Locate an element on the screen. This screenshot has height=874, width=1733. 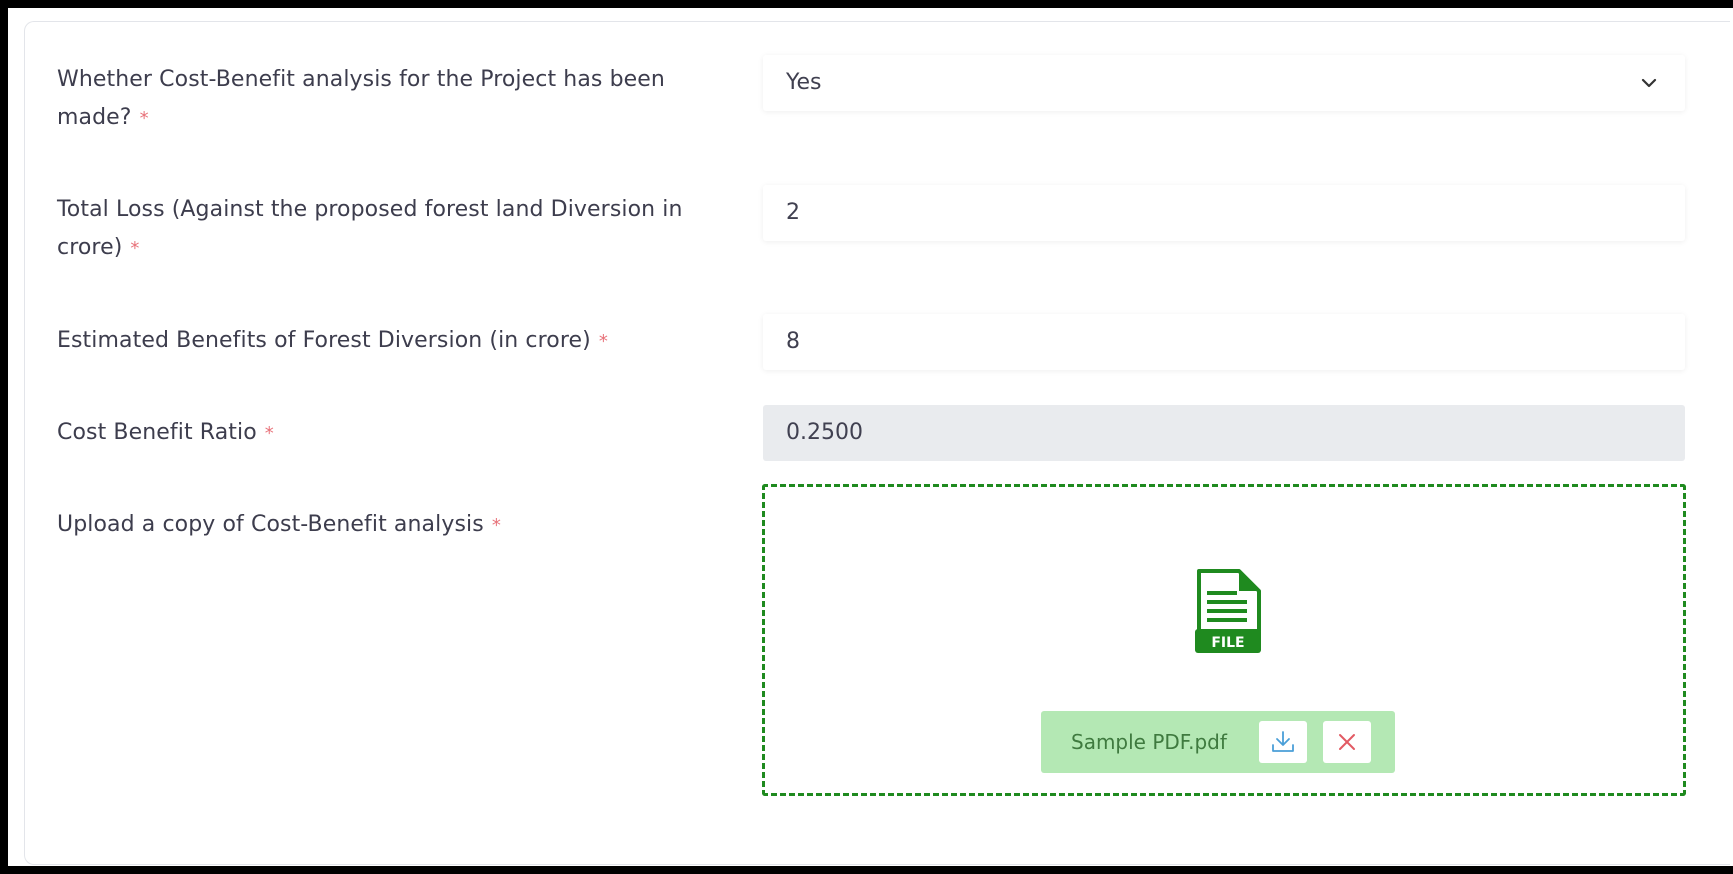
uploaded-file-name: Sample PDF.pdf is located at coordinates (1149, 742).